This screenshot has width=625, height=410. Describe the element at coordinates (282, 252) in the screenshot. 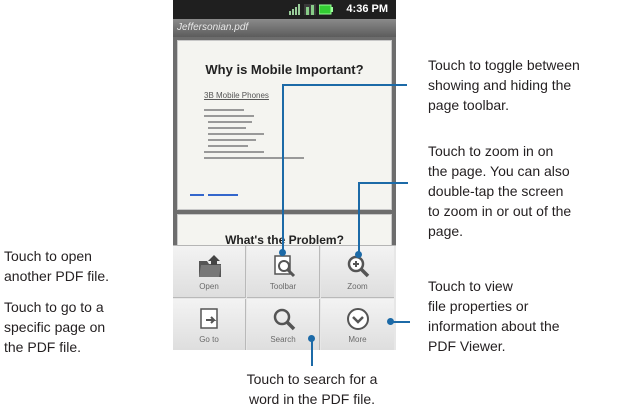

I see `toolbar-leader-dot` at that location.